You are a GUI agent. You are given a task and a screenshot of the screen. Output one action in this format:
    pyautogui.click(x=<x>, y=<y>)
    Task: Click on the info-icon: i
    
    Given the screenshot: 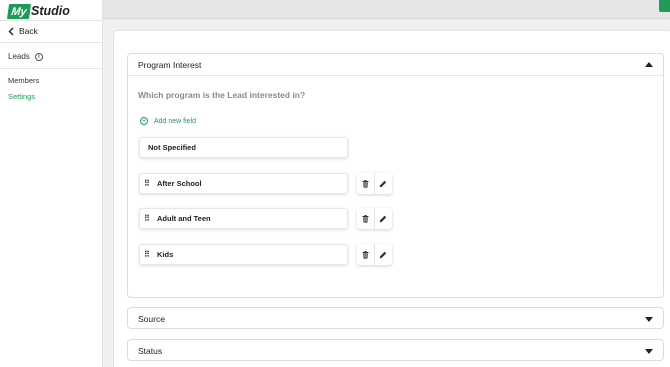 What is the action you would take?
    pyautogui.click(x=38, y=56)
    